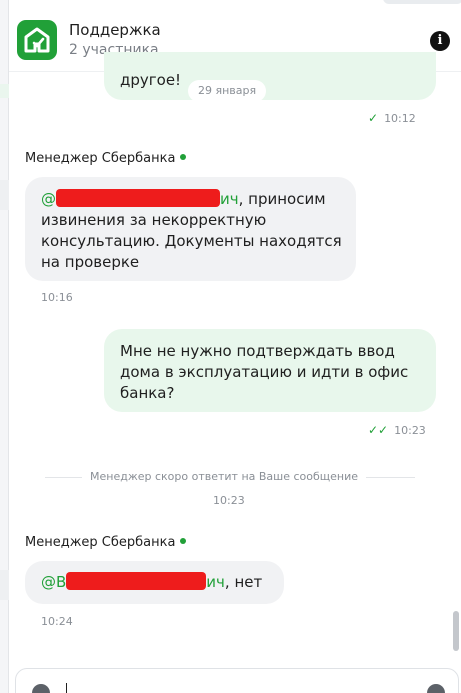 The width and height of the screenshot is (461, 693). What do you see at coordinates (237, 680) in the screenshot?
I see `message-input` at bounding box center [237, 680].